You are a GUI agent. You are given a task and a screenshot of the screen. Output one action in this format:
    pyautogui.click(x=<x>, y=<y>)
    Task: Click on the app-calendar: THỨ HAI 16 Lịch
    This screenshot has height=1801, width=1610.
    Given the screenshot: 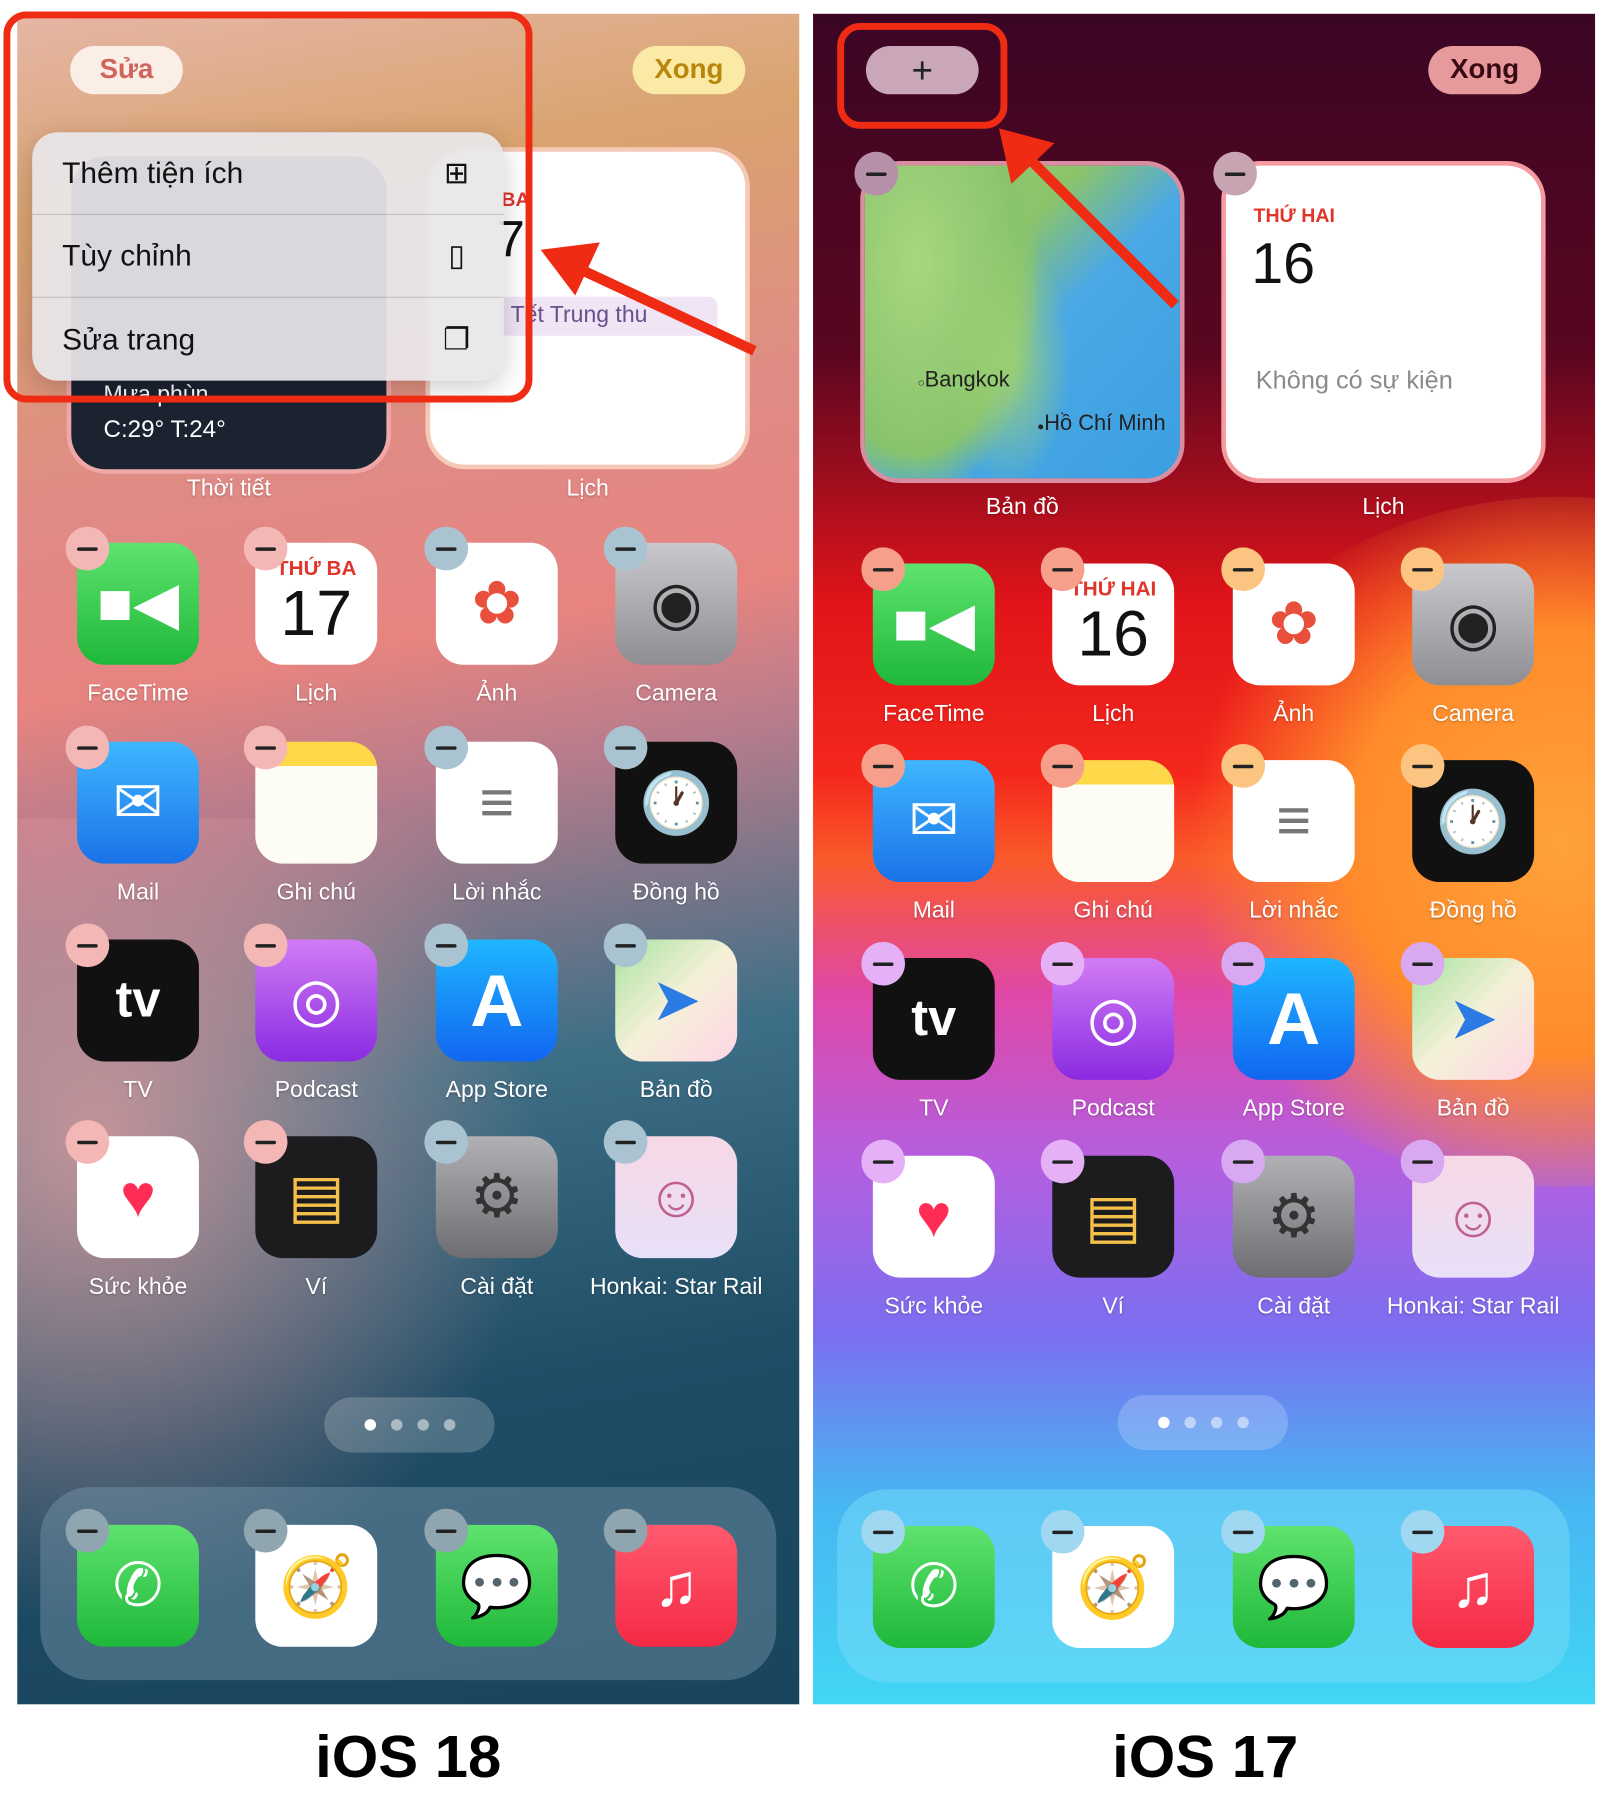 What is the action you would take?
    pyautogui.click(x=1113, y=637)
    